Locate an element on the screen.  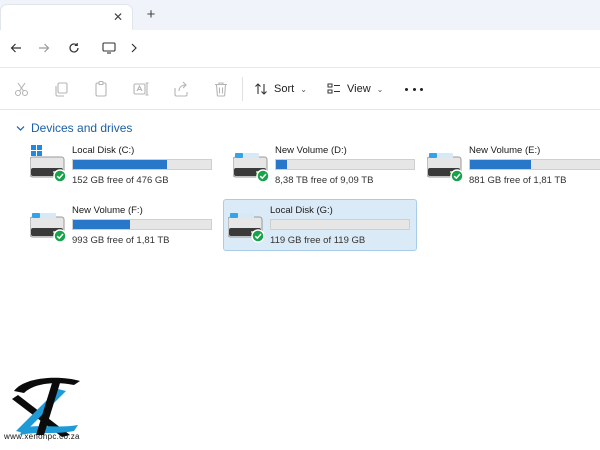
refresh-icon is located at coordinates (74, 48).